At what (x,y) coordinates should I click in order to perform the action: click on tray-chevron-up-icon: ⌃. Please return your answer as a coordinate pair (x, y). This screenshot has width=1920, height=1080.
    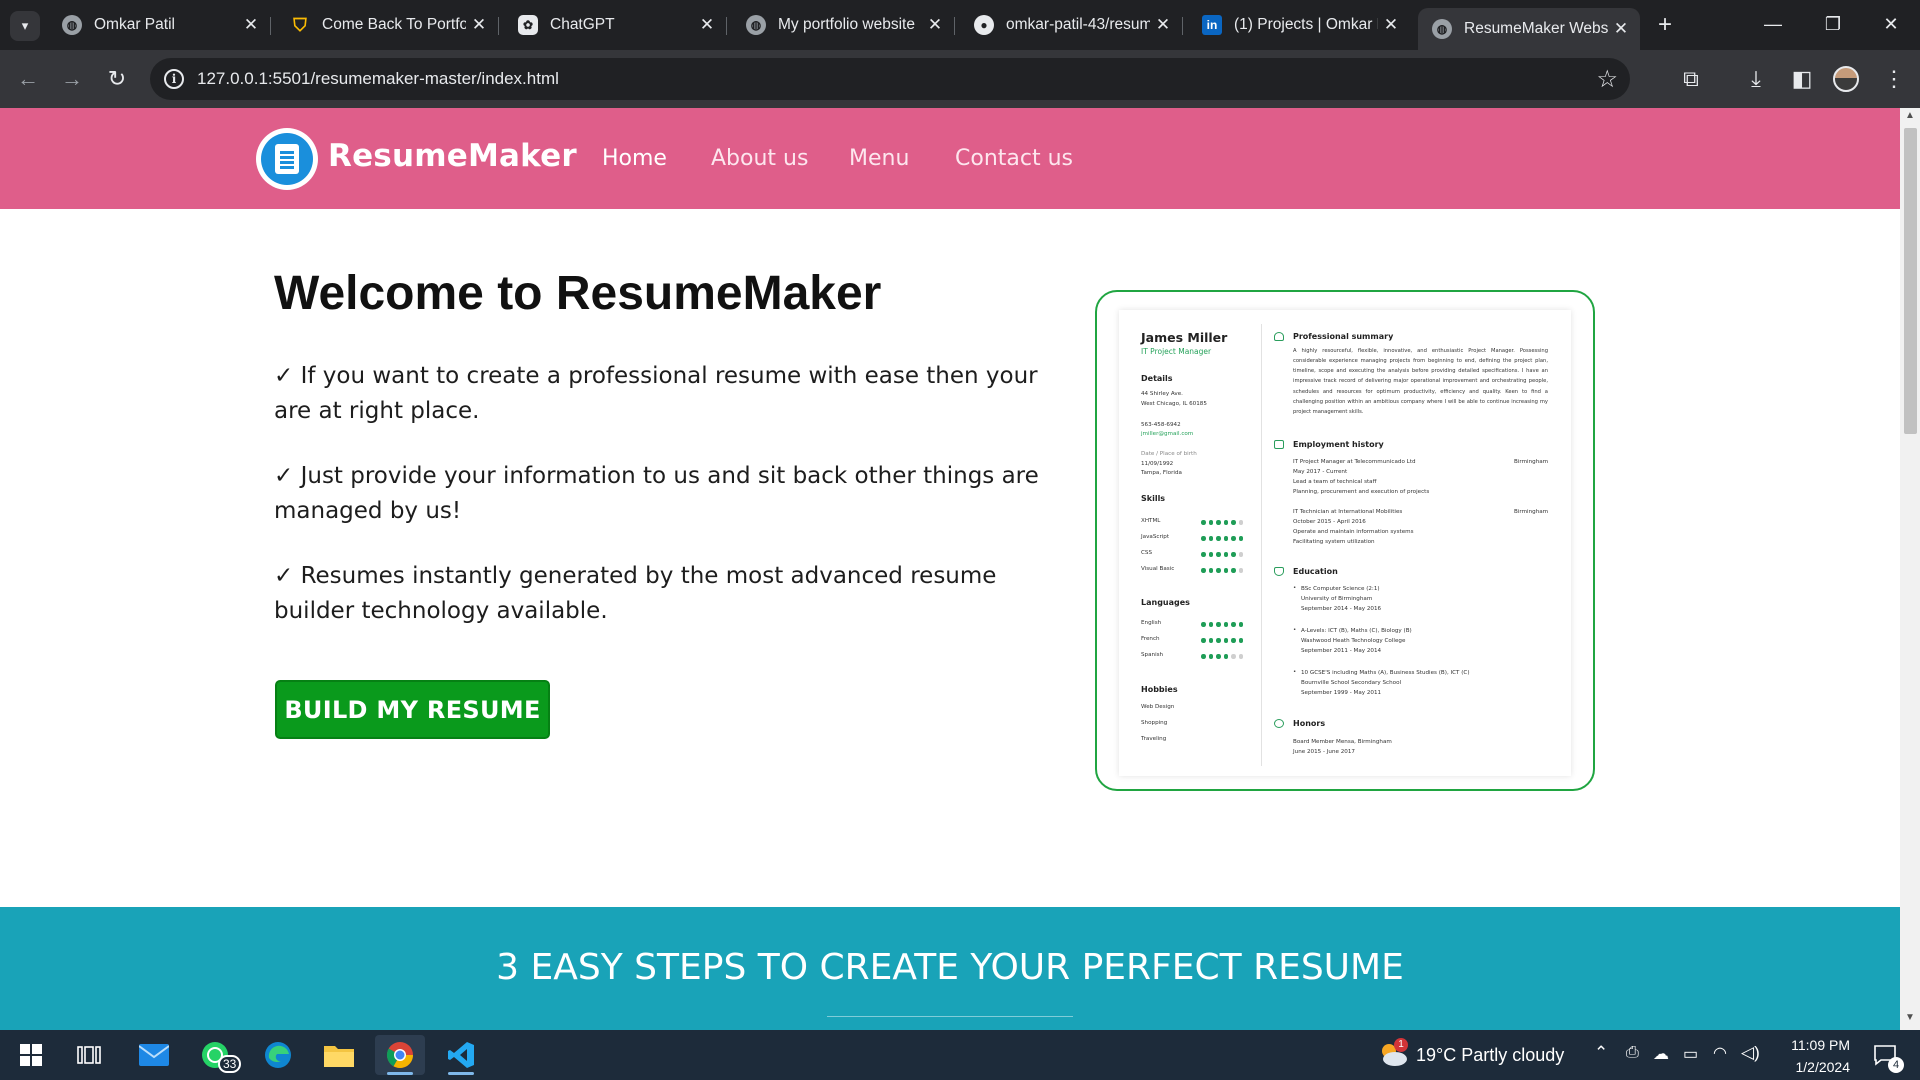
    Looking at the image, I should click on (1601, 1053).